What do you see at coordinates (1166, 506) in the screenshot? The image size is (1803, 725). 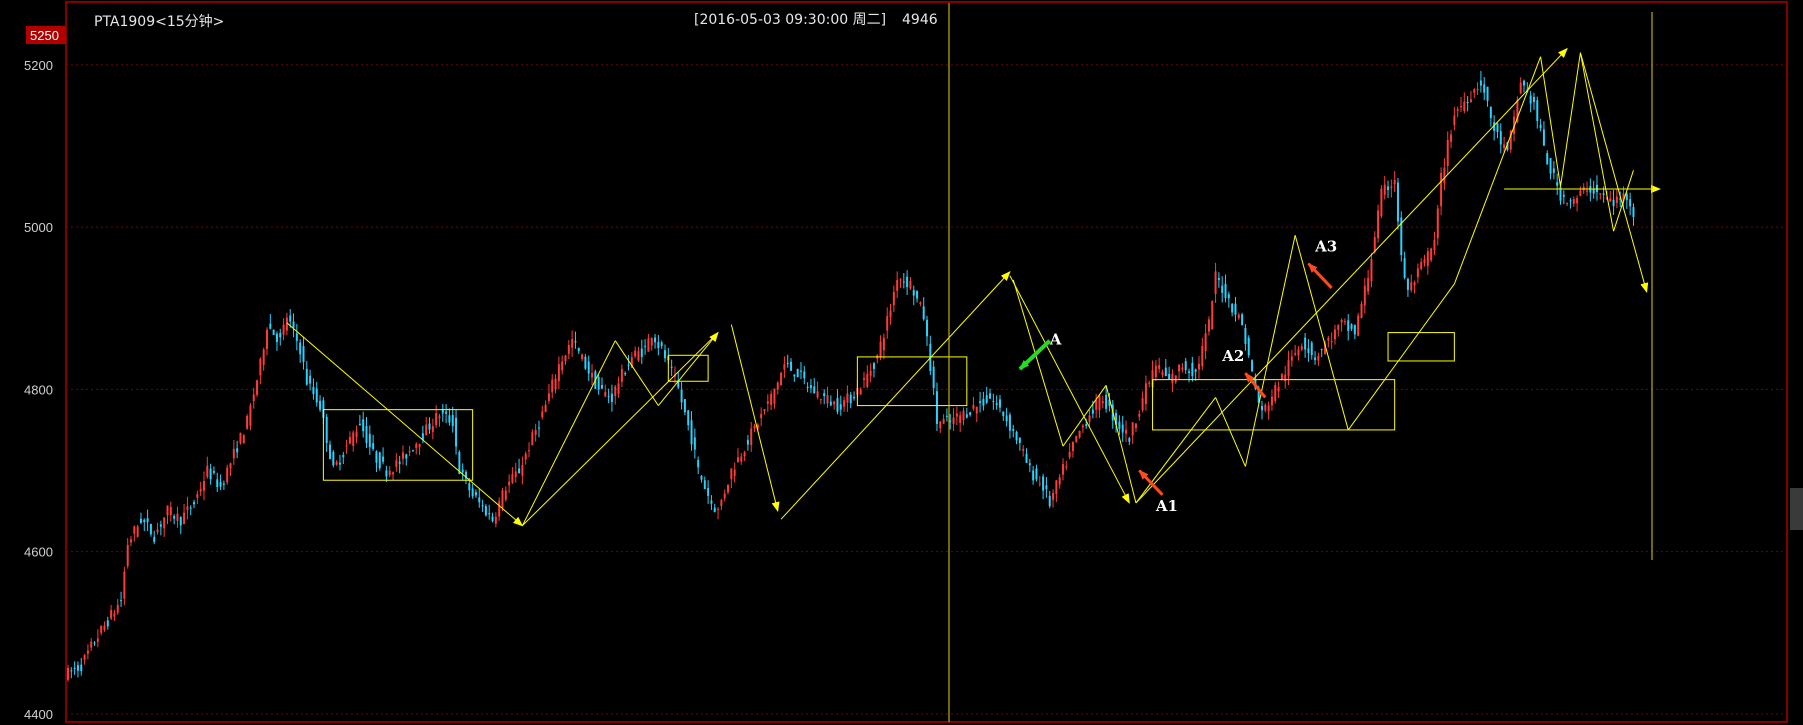 I see `annotation-label: A1` at bounding box center [1166, 506].